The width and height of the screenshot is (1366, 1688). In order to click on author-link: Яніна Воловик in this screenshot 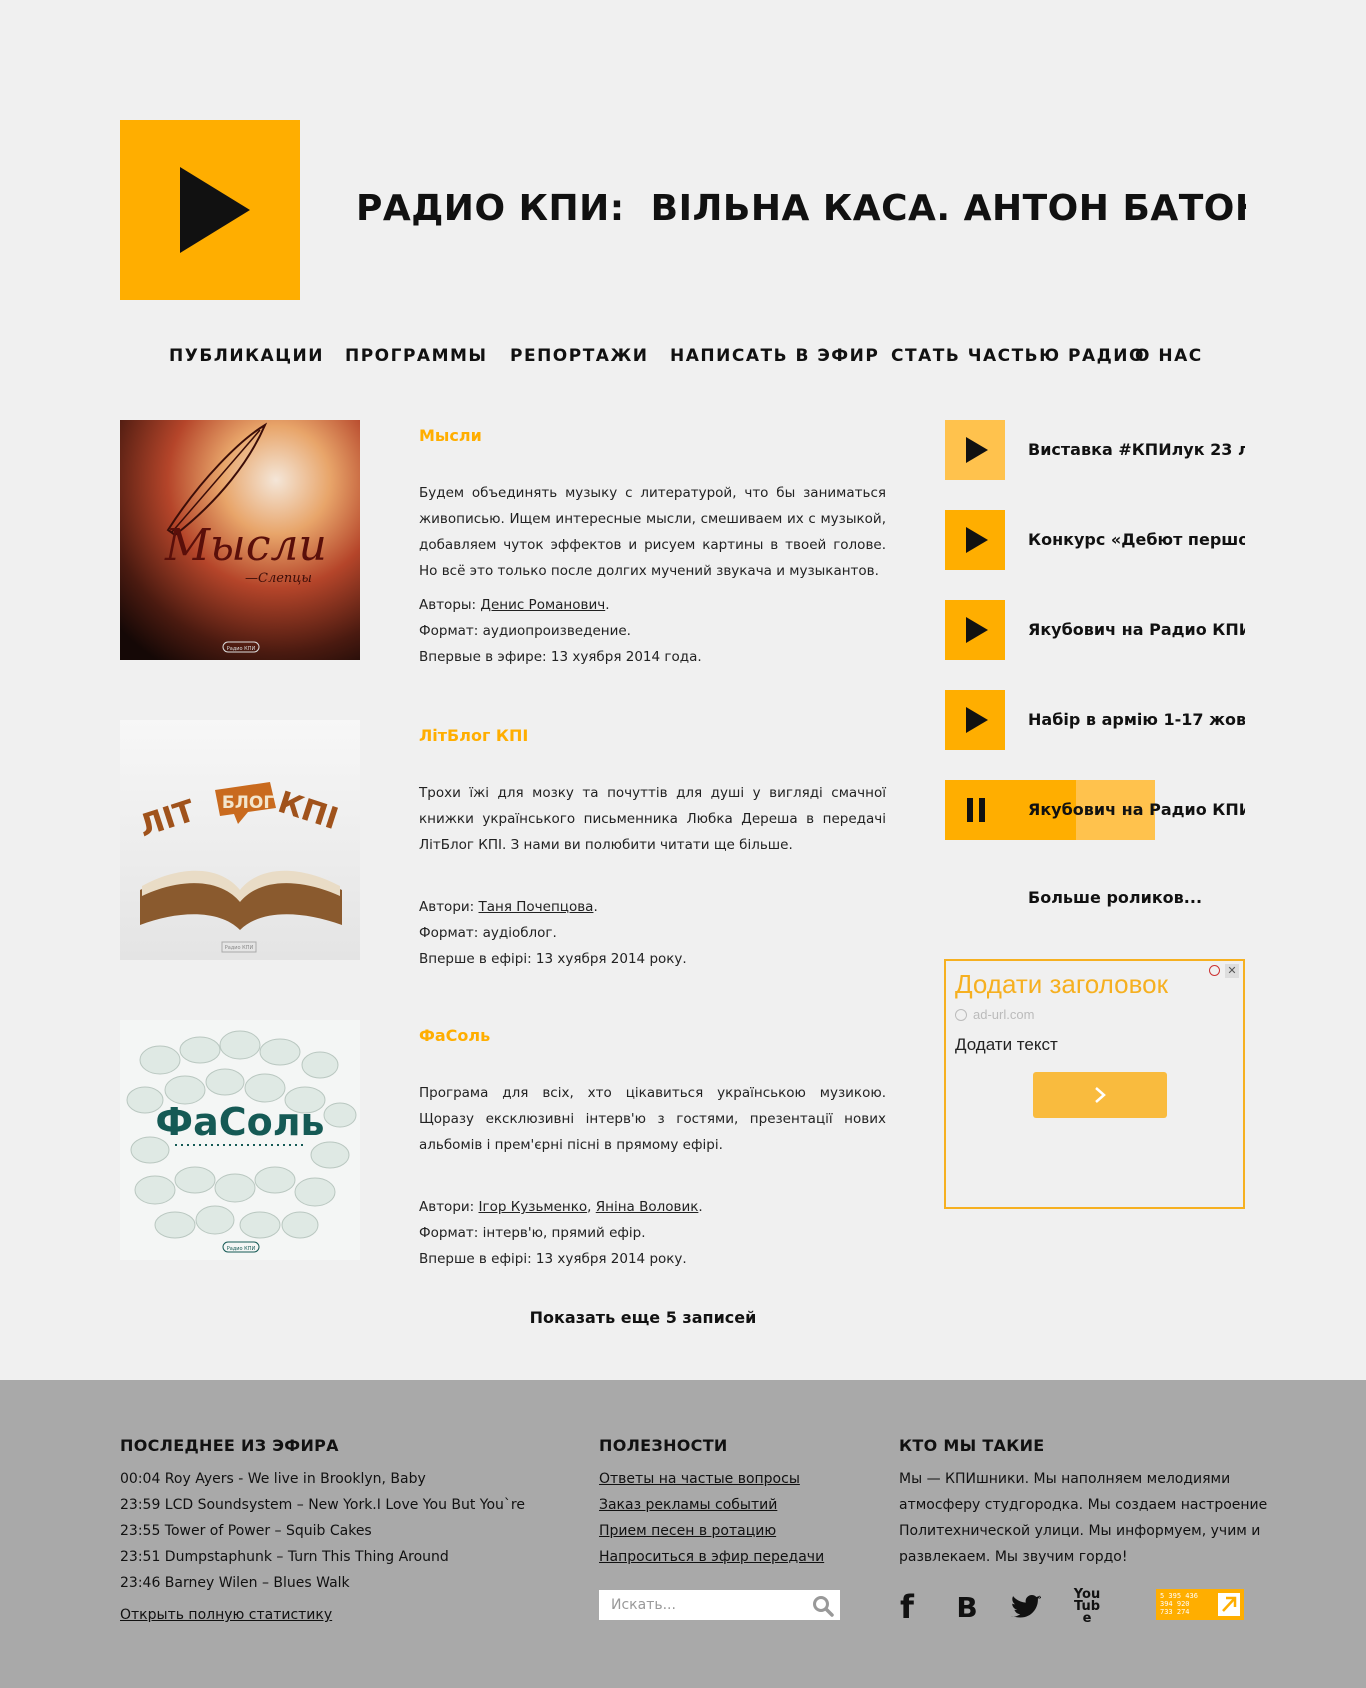, I will do `click(647, 1207)`.